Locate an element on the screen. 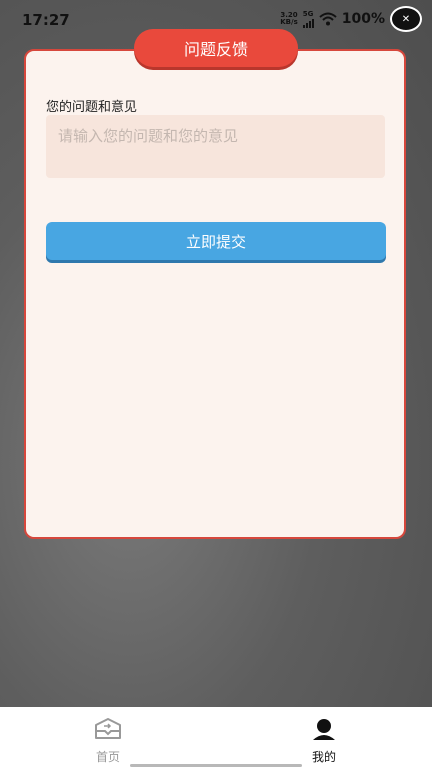 This screenshot has width=432, height=768. feedback-input is located at coordinates (215, 146).